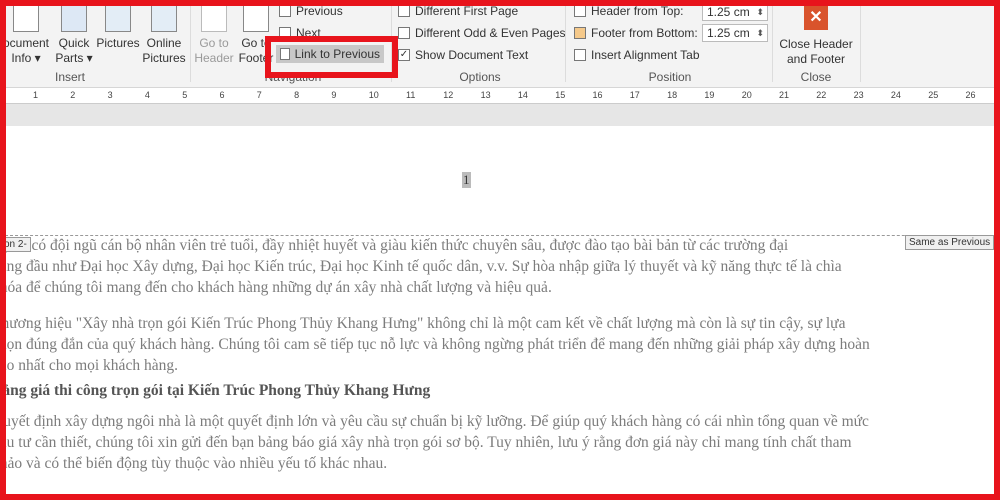  I want to click on same-as-previous-tag: Same as Previous, so click(950, 242).